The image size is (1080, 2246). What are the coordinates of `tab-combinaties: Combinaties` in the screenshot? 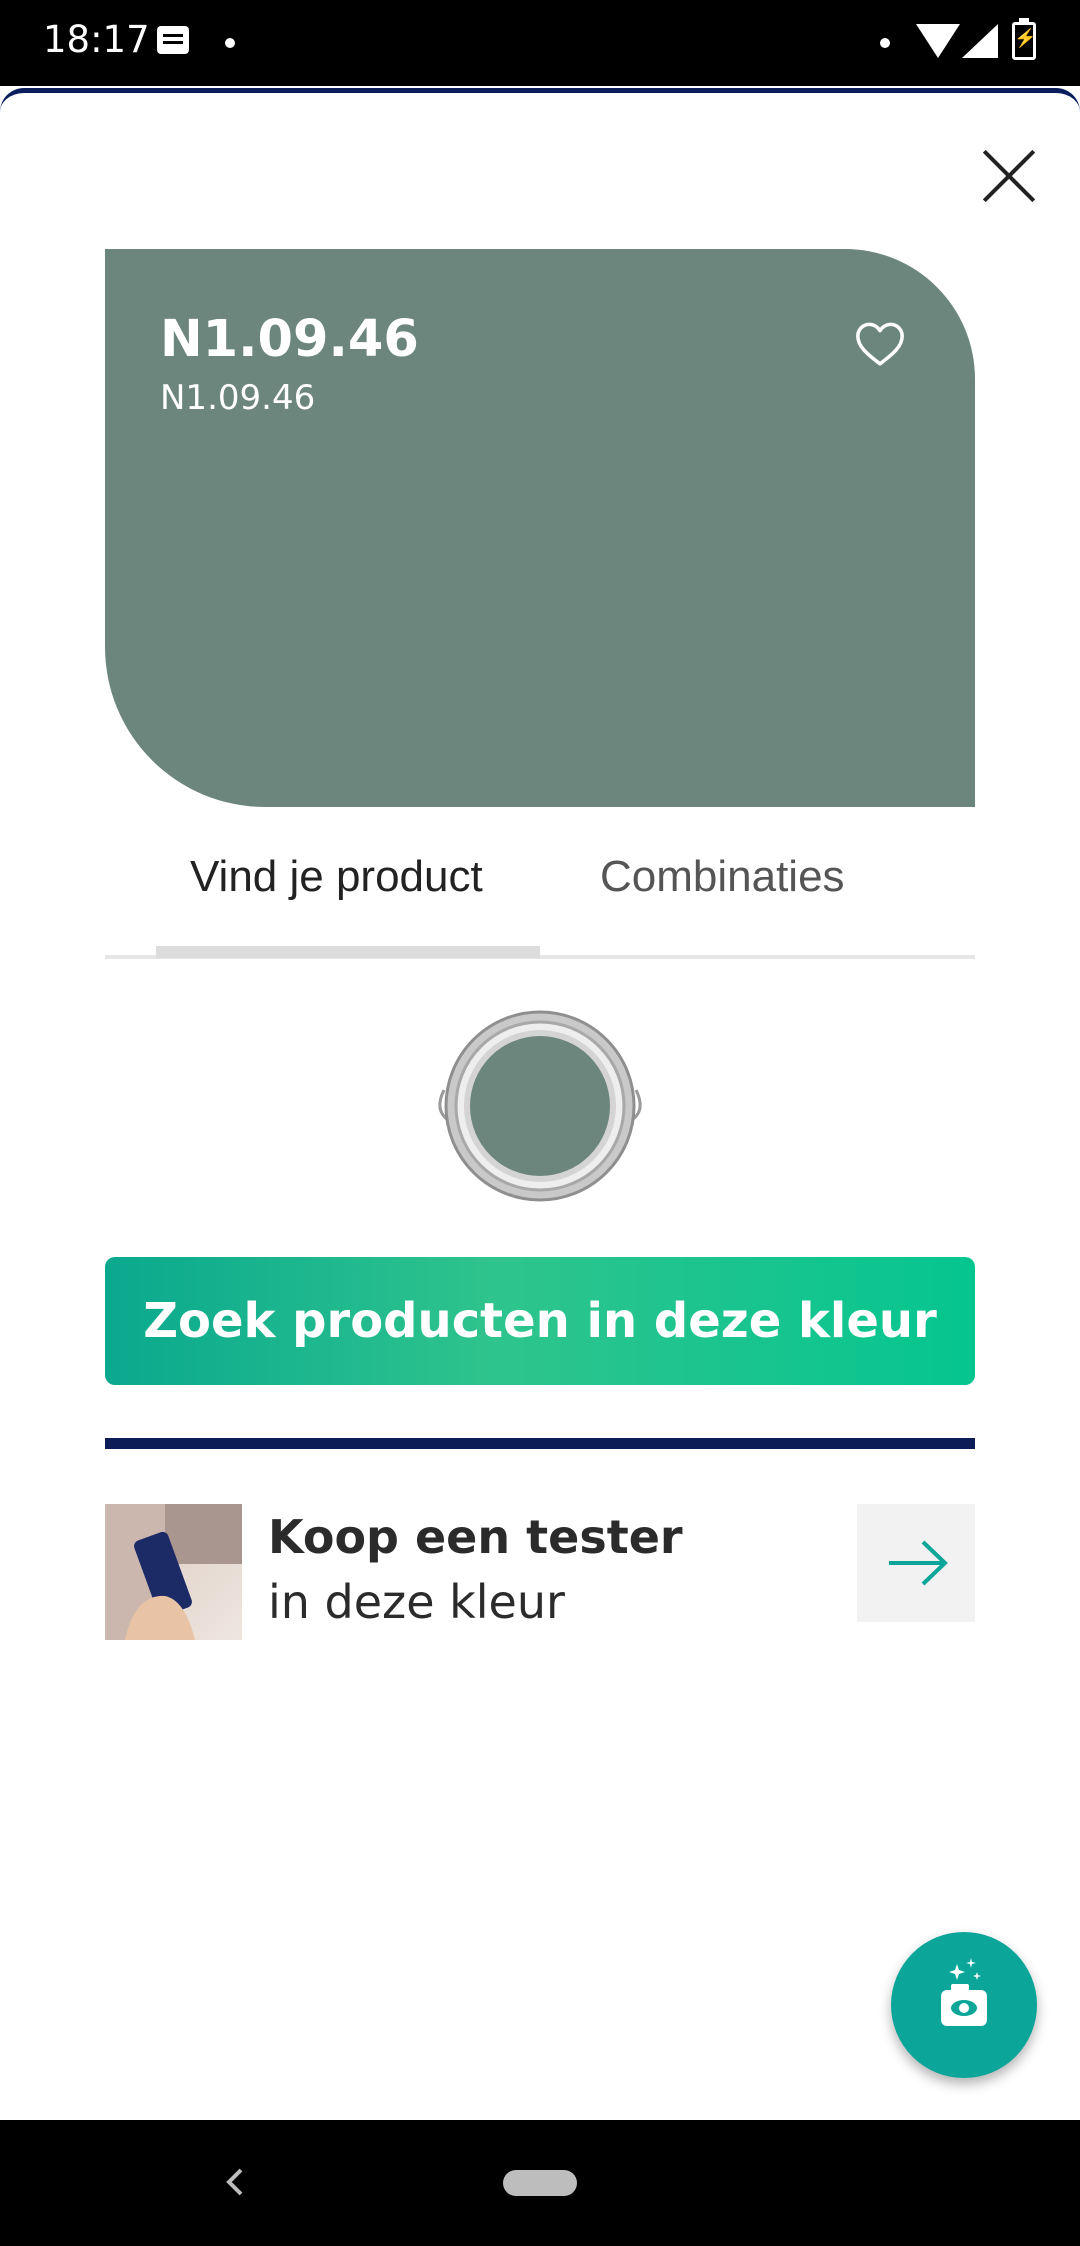 It's located at (722, 877).